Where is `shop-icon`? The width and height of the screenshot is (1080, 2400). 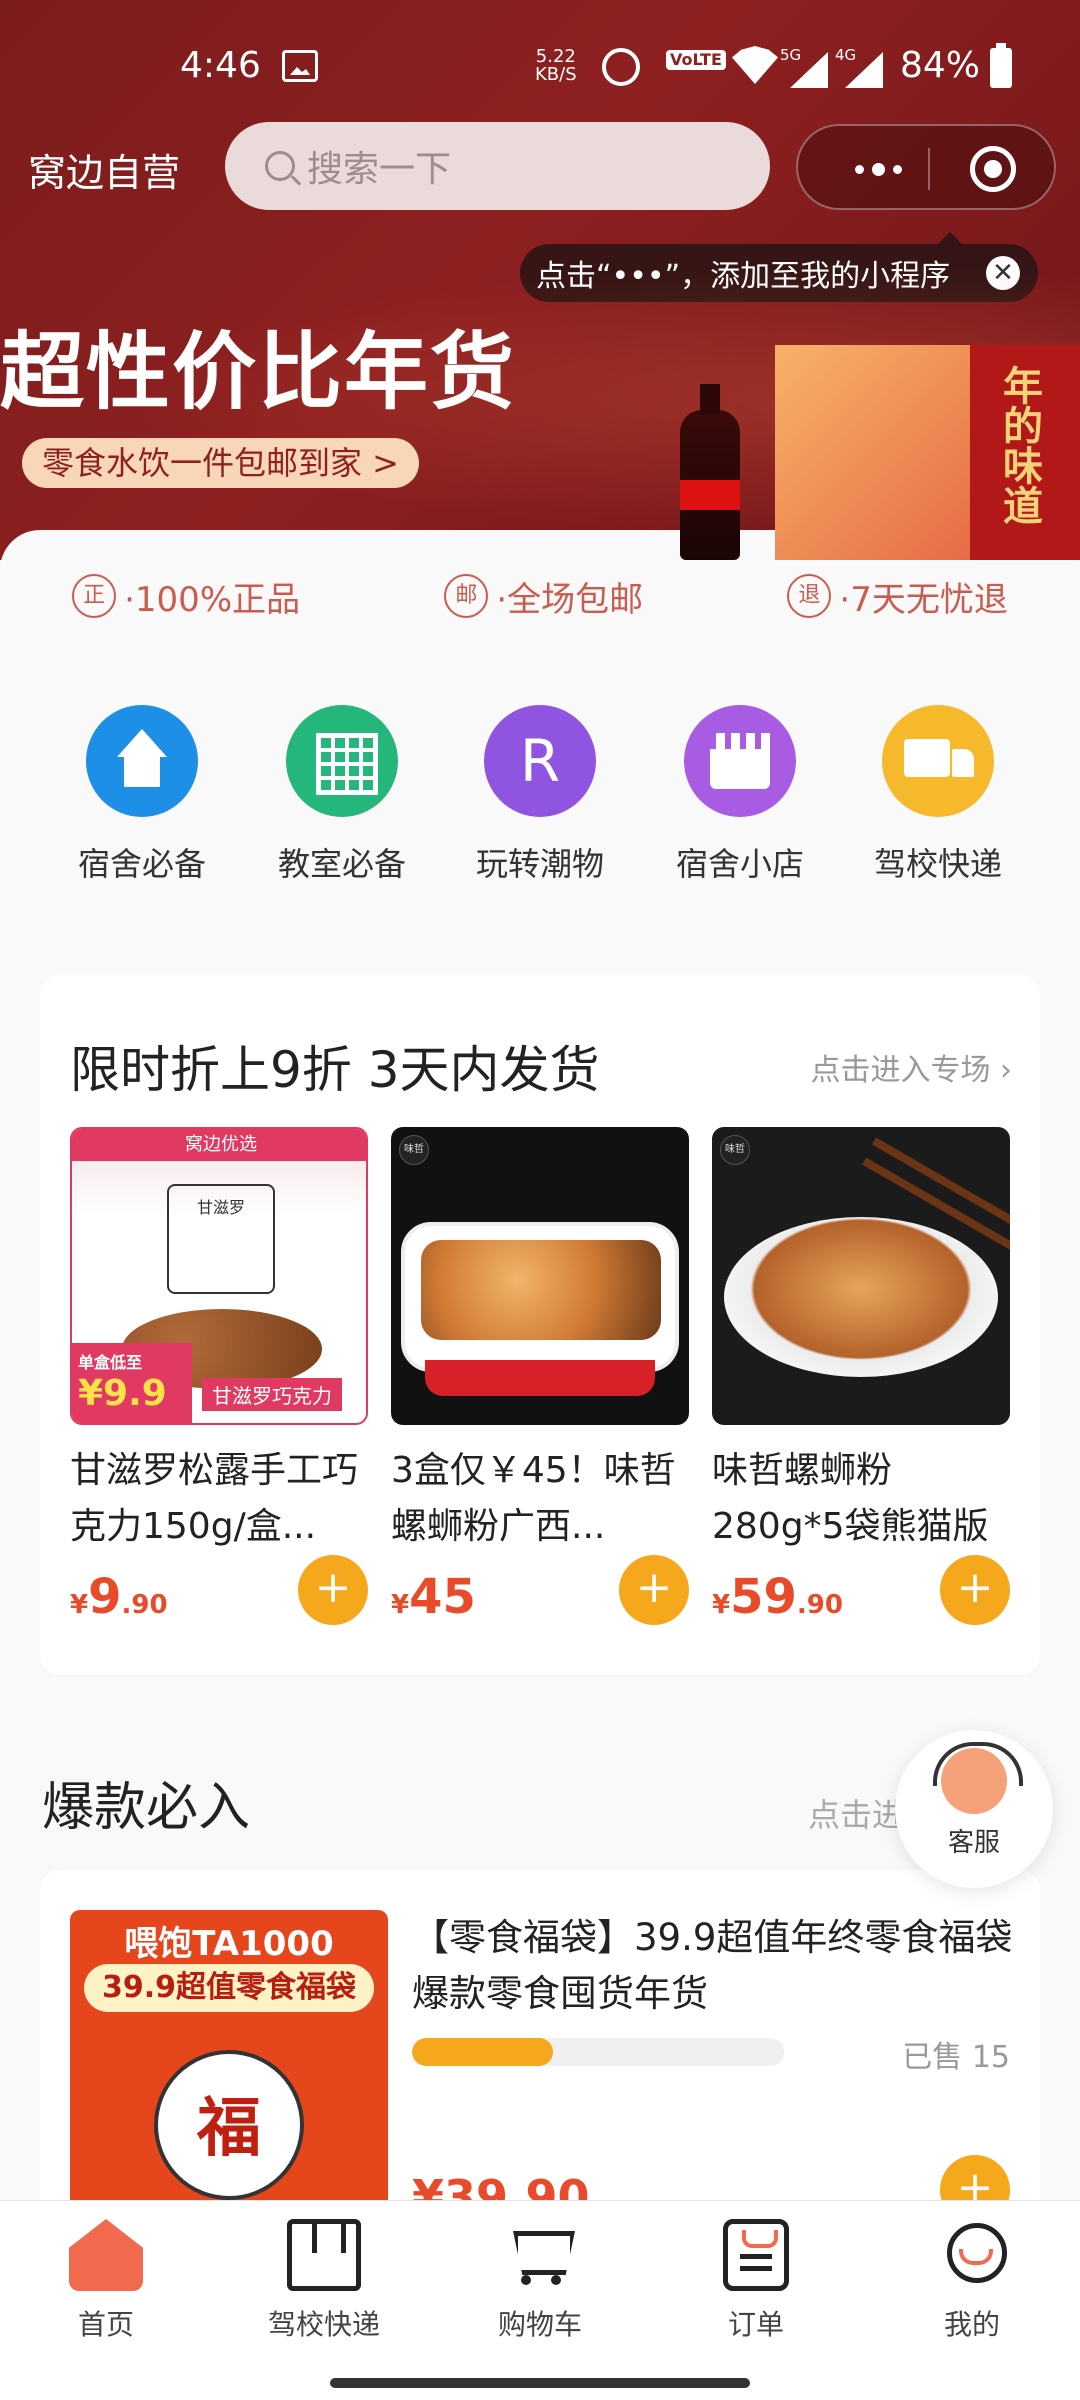 shop-icon is located at coordinates (740, 761).